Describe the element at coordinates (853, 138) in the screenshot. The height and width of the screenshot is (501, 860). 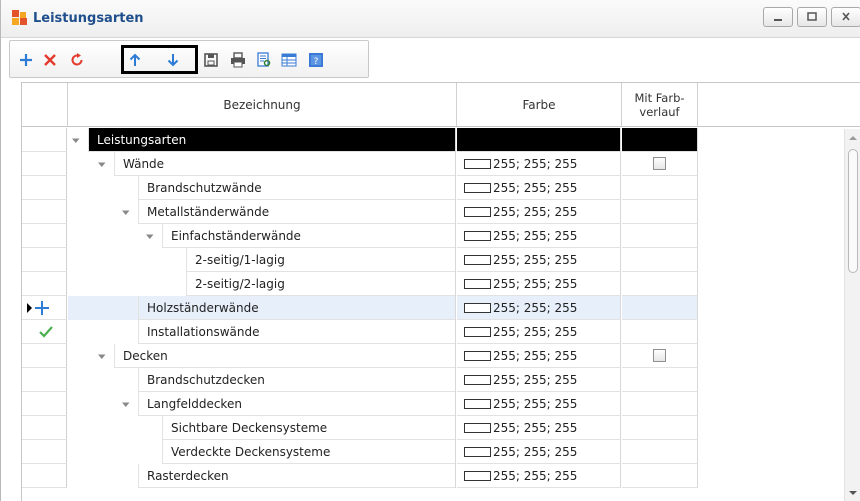
I see `scroll-up-icon` at that location.